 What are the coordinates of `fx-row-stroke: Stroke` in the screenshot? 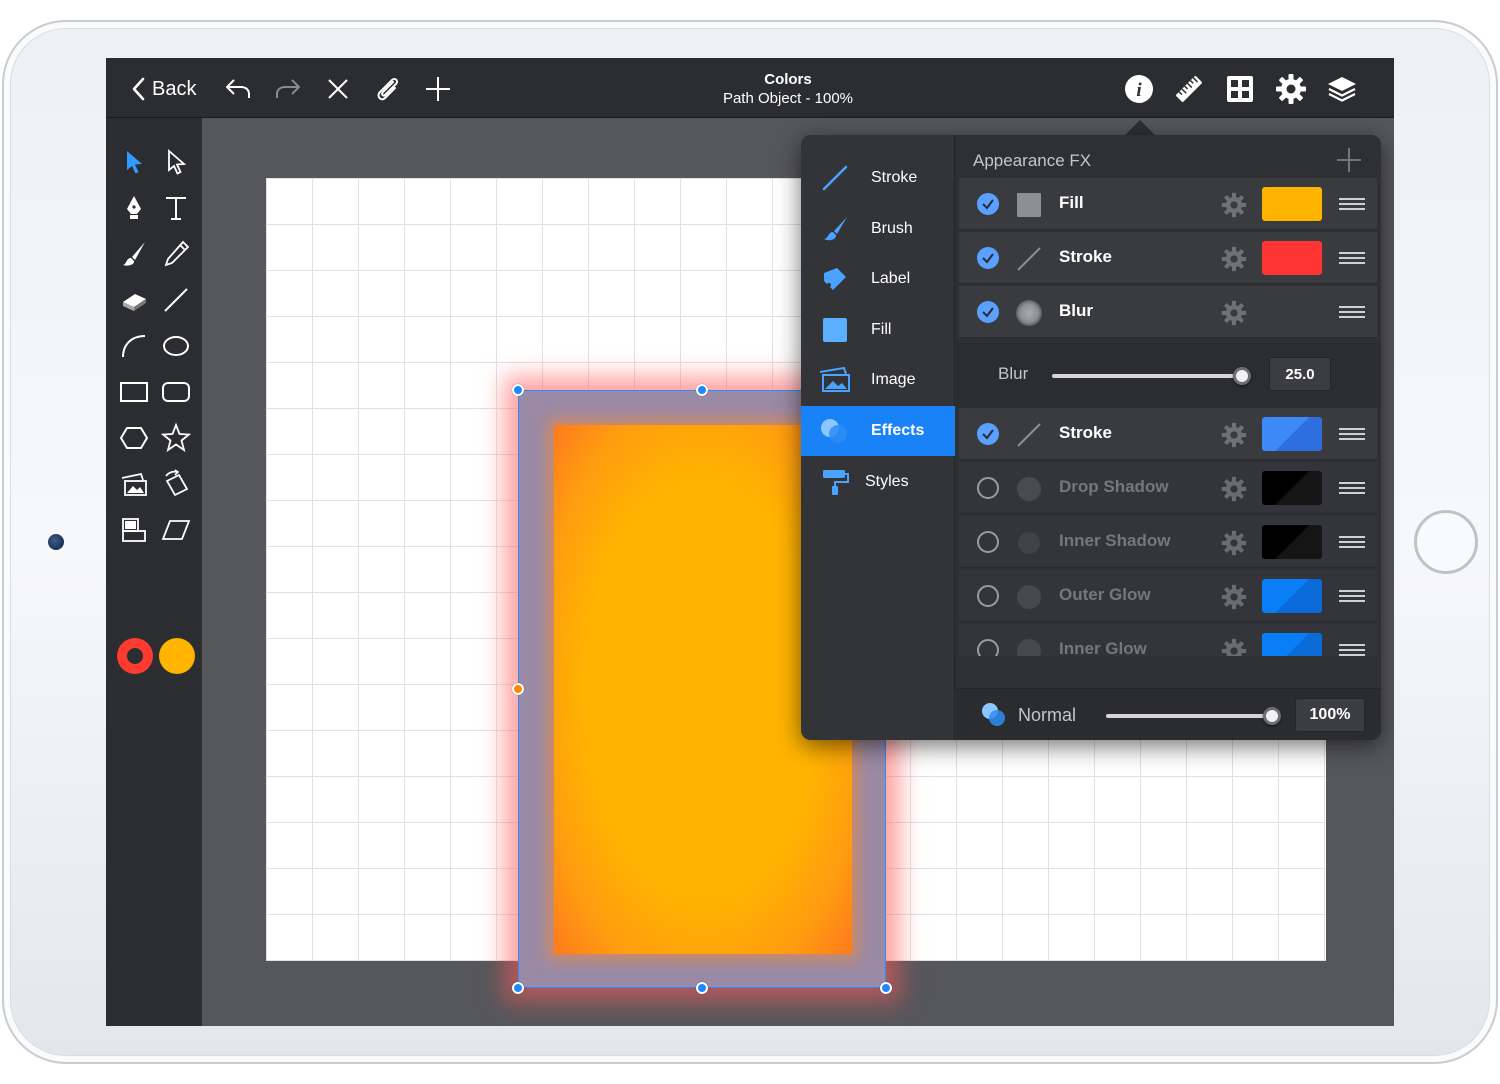 It's located at (1168, 258).